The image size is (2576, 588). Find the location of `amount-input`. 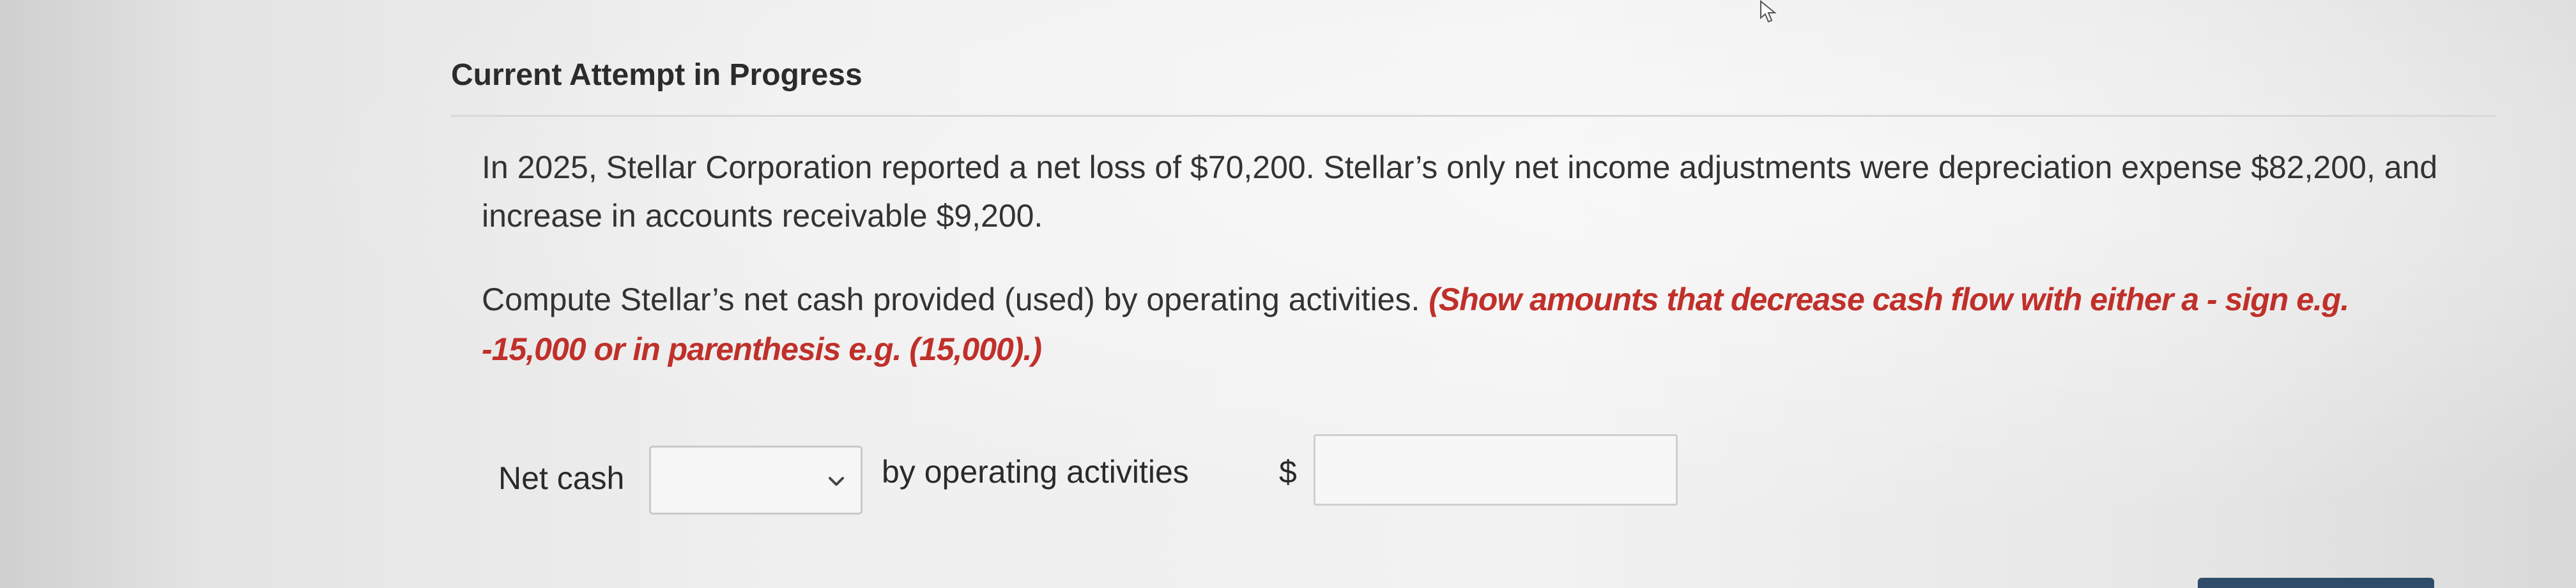

amount-input is located at coordinates (1496, 470).